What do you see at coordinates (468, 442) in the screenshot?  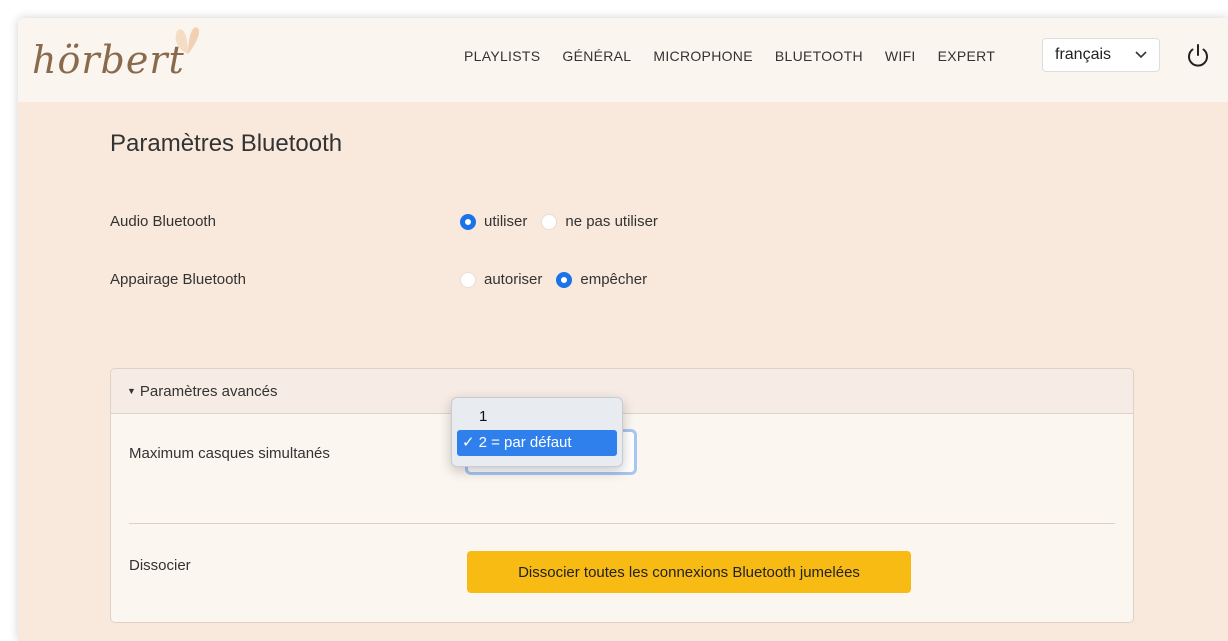 I see `checkmark-icon: ✓` at bounding box center [468, 442].